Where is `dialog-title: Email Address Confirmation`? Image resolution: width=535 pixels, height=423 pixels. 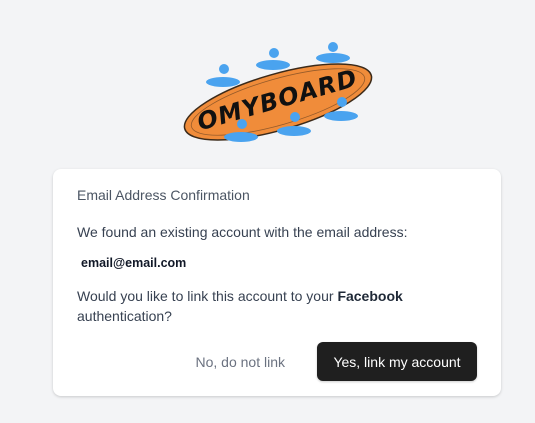
dialog-title: Email Address Confirmation is located at coordinates (163, 195).